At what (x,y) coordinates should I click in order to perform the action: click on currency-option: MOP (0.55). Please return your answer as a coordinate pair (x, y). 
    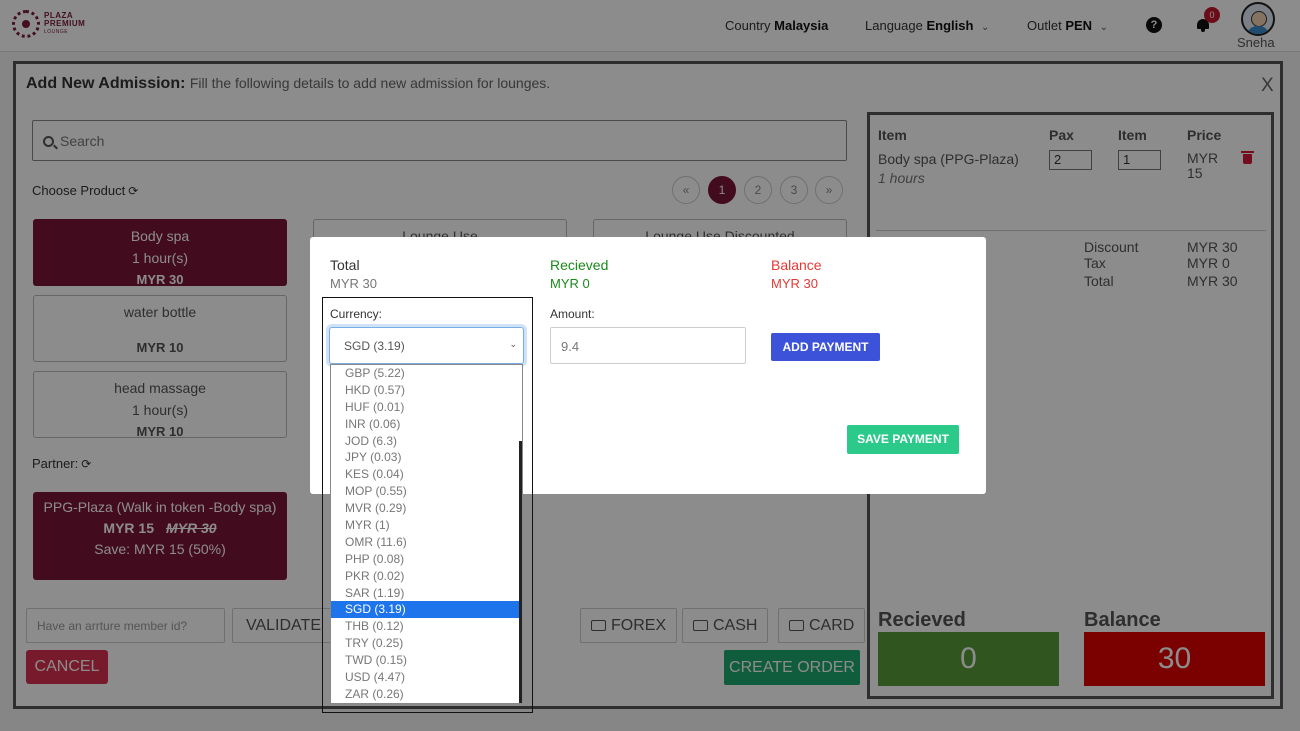
    Looking at the image, I should click on (426, 491).